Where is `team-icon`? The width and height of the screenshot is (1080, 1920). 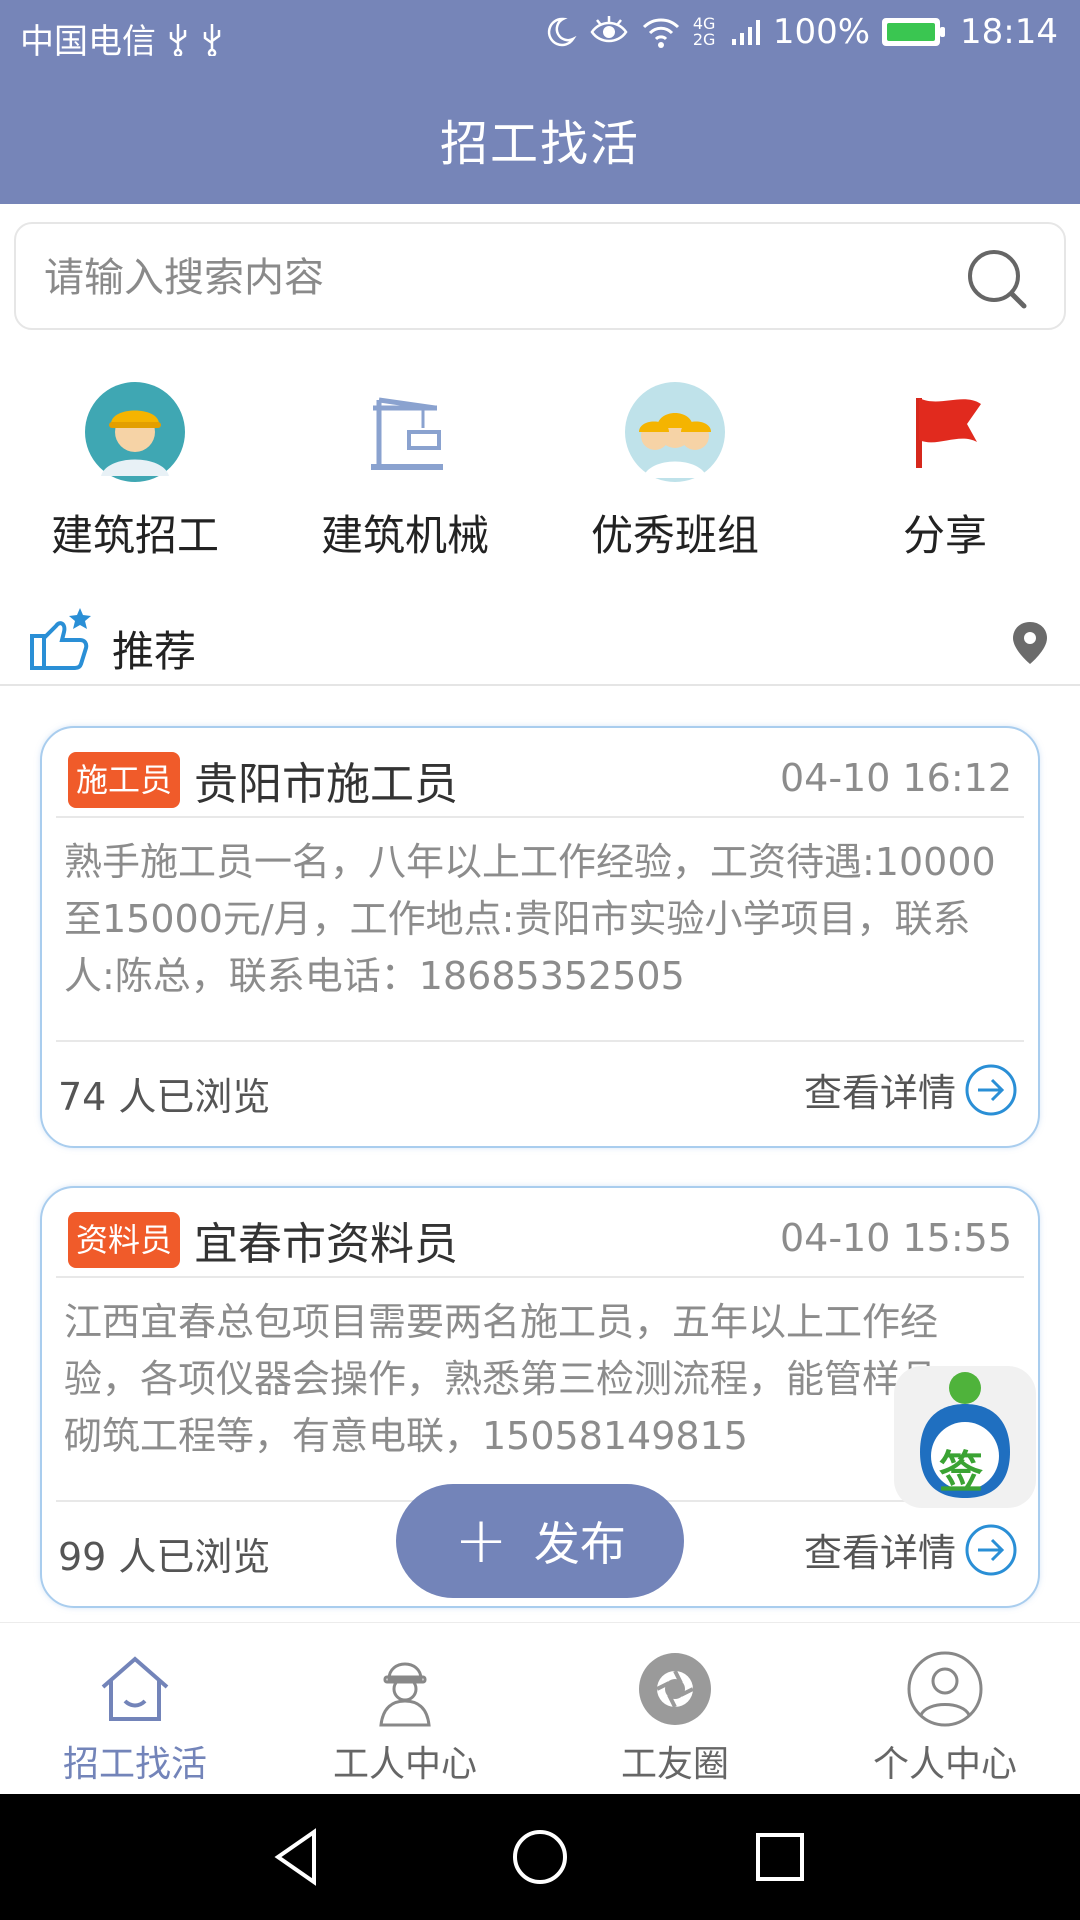
team-icon is located at coordinates (675, 432).